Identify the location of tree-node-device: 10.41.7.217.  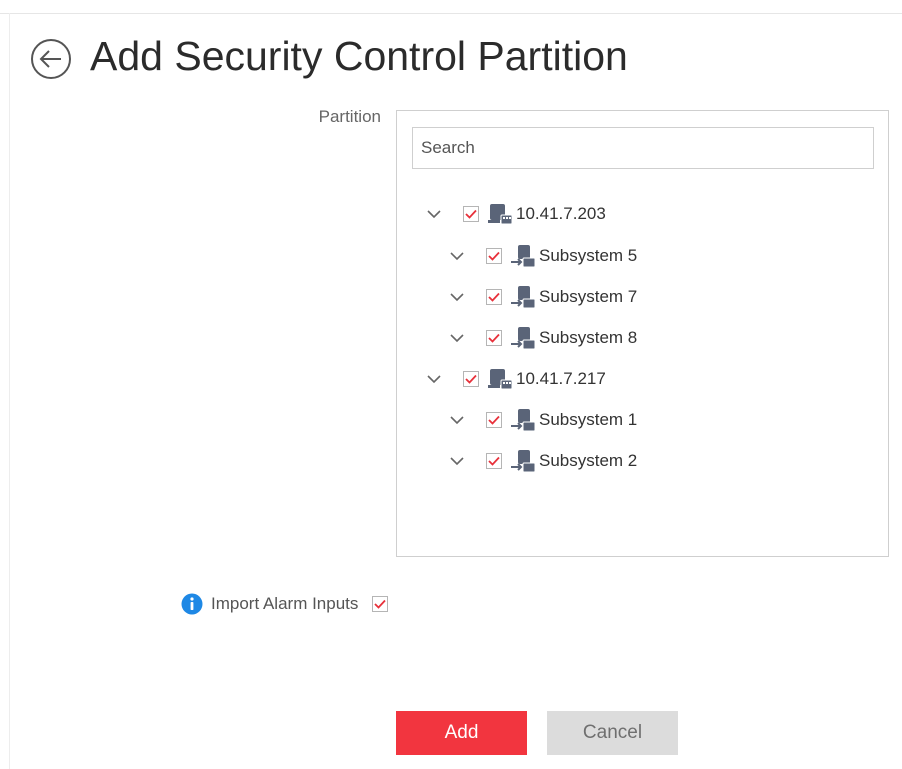
(515, 379).